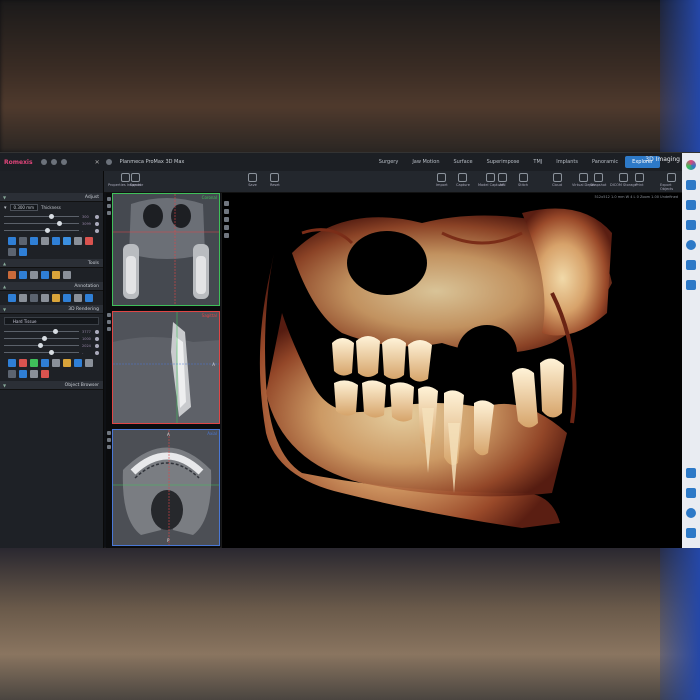 The image size is (700, 700). Describe the element at coordinates (12, 241) in the screenshot. I see `view-icon` at that location.